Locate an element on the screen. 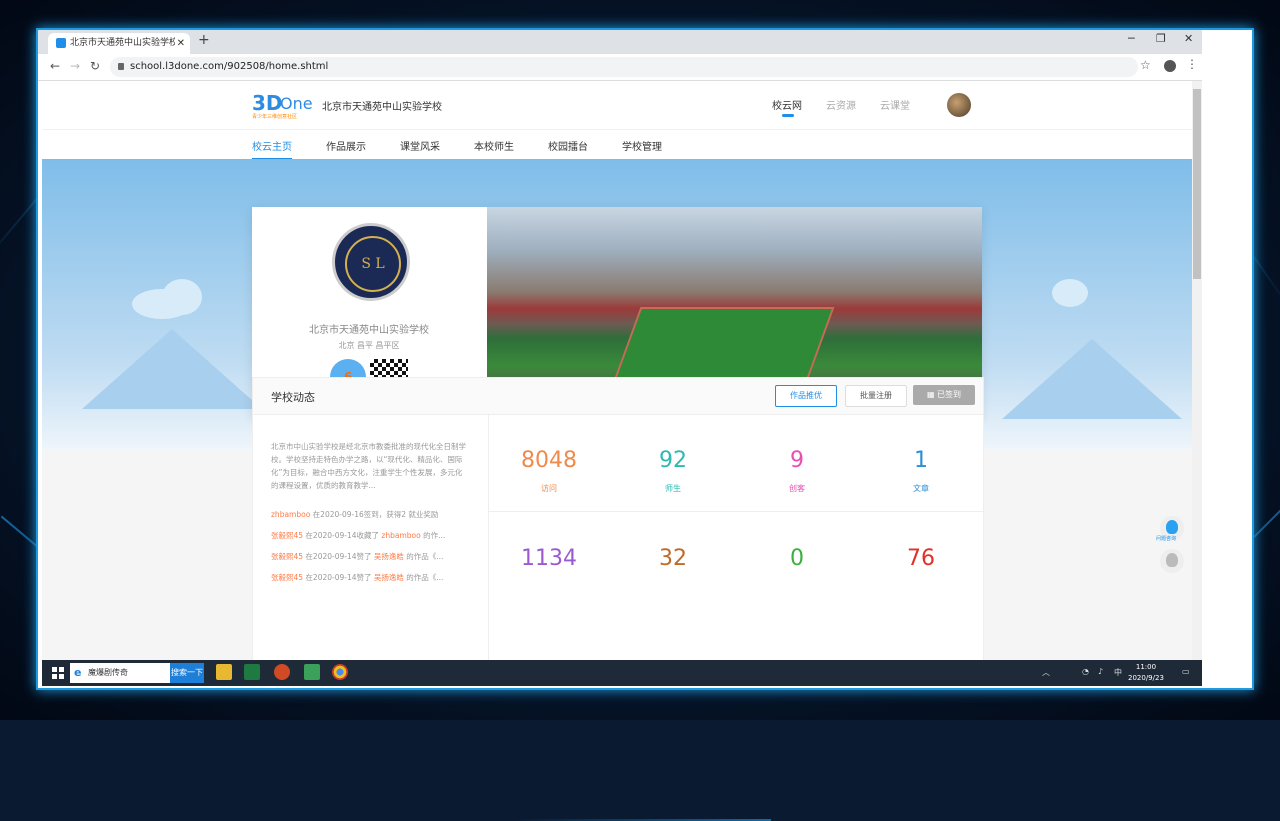 This screenshot has width=1280, height=821. file-explorer-icon is located at coordinates (224, 672).